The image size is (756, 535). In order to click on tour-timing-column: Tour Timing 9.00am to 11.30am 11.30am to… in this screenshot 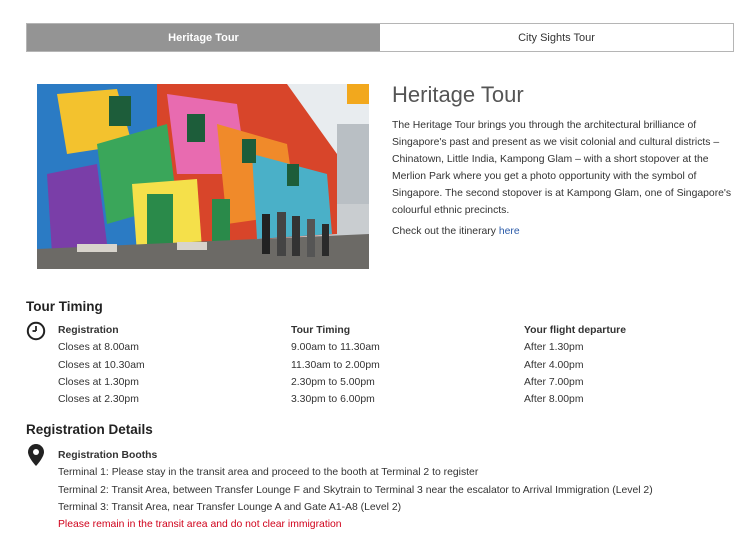, I will do `click(335, 365)`.